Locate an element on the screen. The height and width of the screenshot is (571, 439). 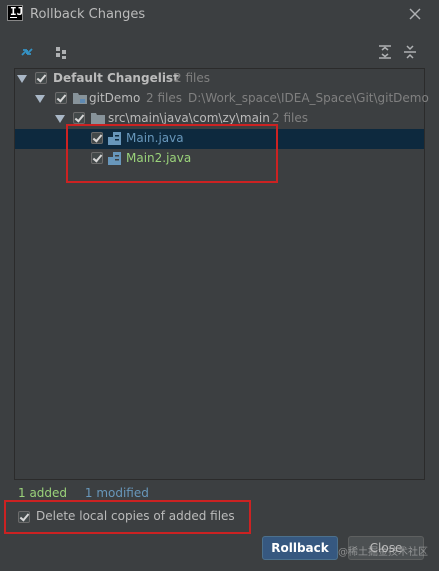
status-line: 1 added 1 modified is located at coordinates (83, 493).